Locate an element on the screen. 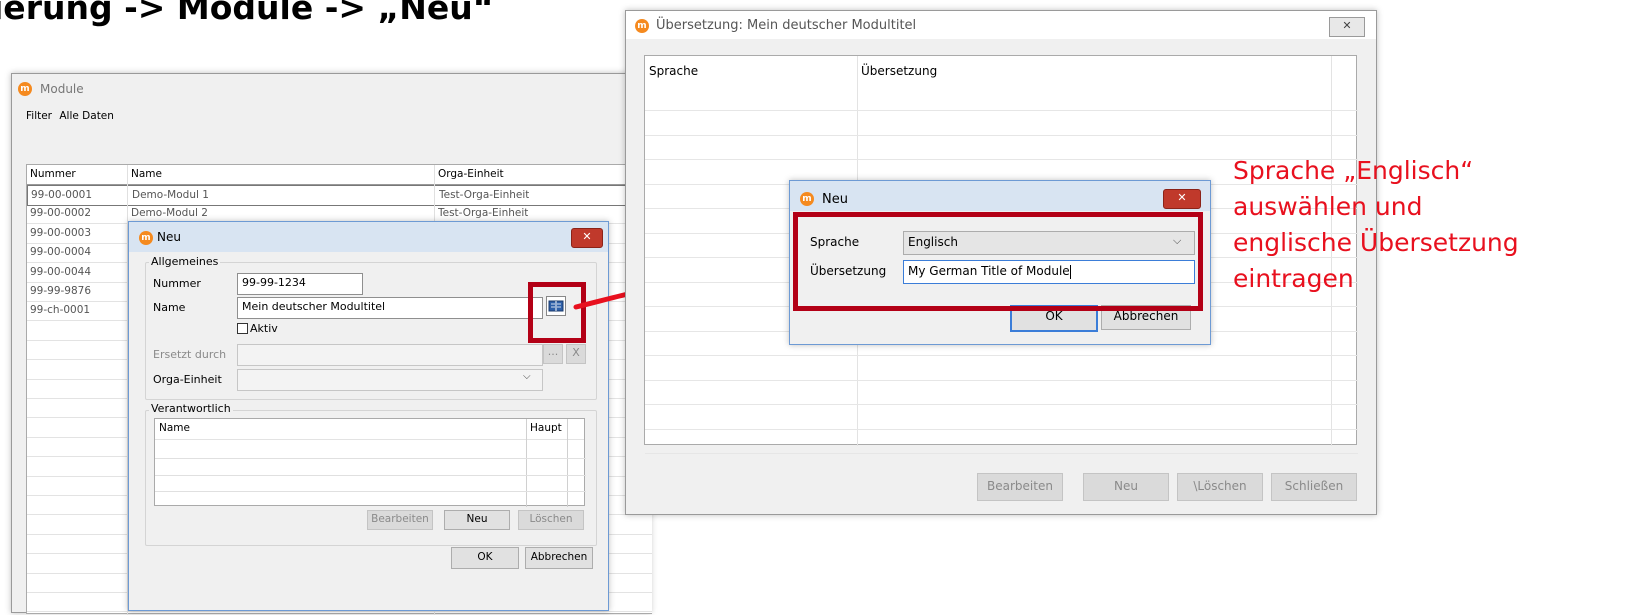 This screenshot has height=615, width=1625. cell-nummer: 99-00-0004 is located at coordinates (61, 252).